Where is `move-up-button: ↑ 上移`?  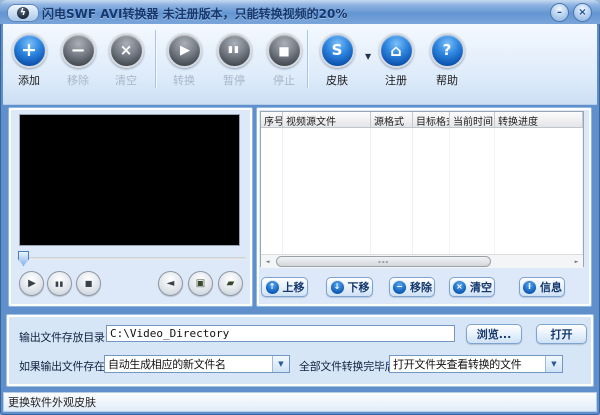
move-up-button: ↑ 上移 is located at coordinates (284, 287).